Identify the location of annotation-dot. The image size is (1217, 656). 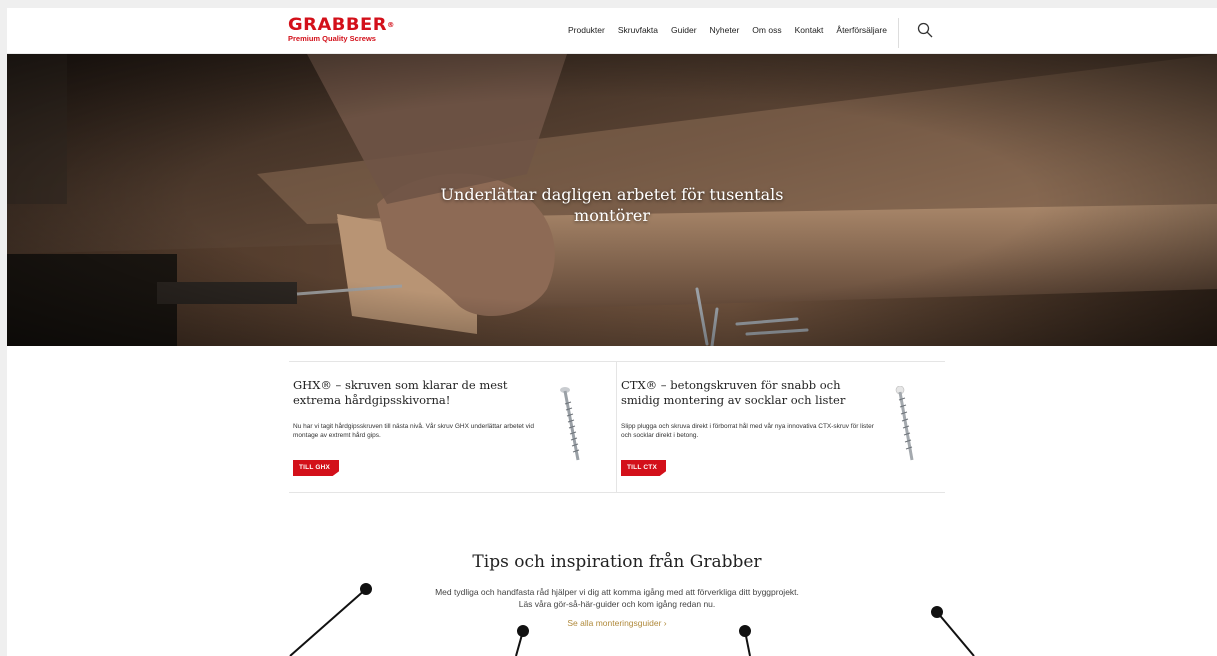
(937, 612).